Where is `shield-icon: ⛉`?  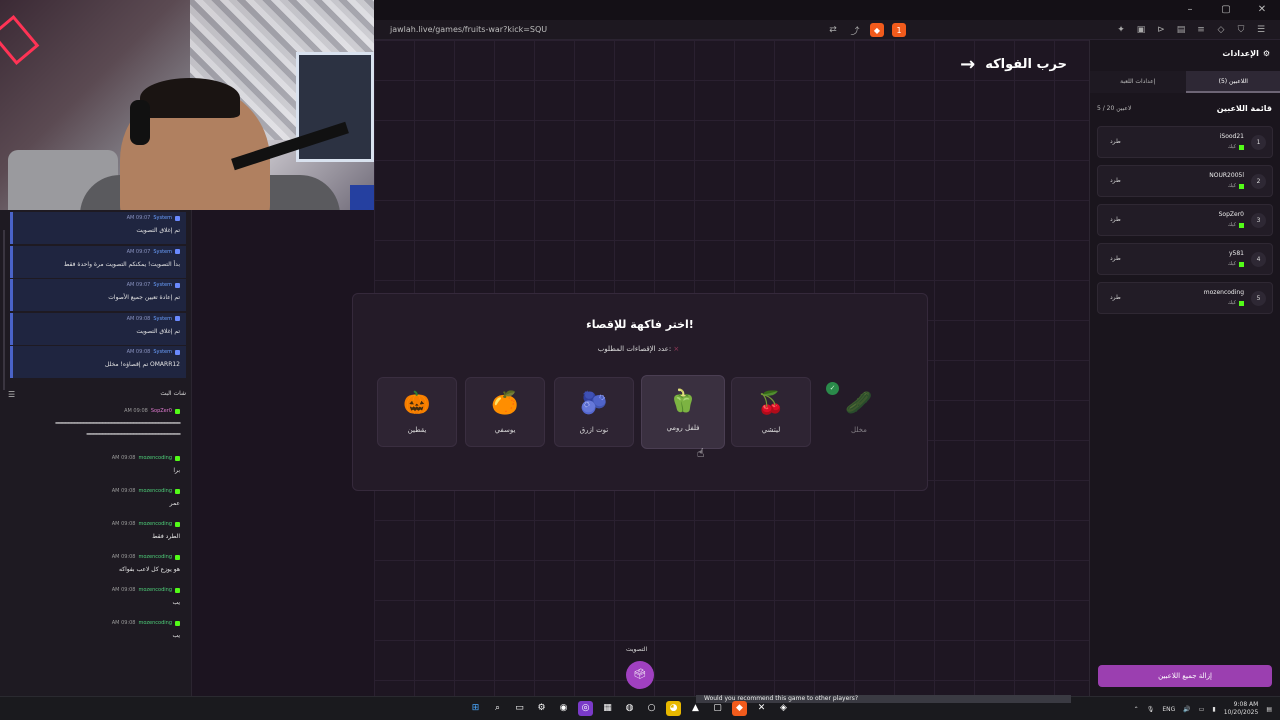
shield-icon: ⛉ is located at coordinates (1241, 30).